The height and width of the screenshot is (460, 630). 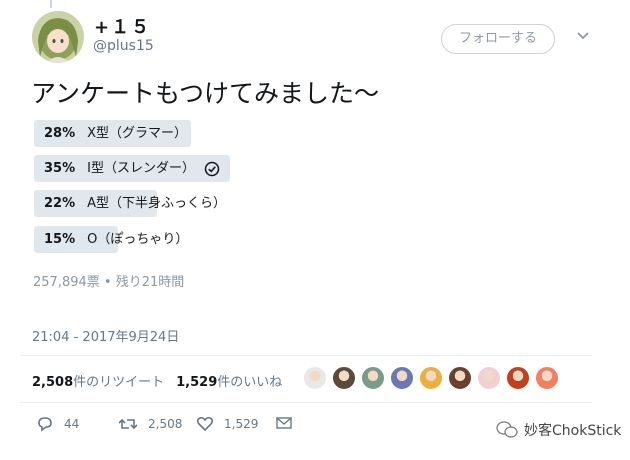 I want to click on direct-message-action, so click(x=284, y=423).